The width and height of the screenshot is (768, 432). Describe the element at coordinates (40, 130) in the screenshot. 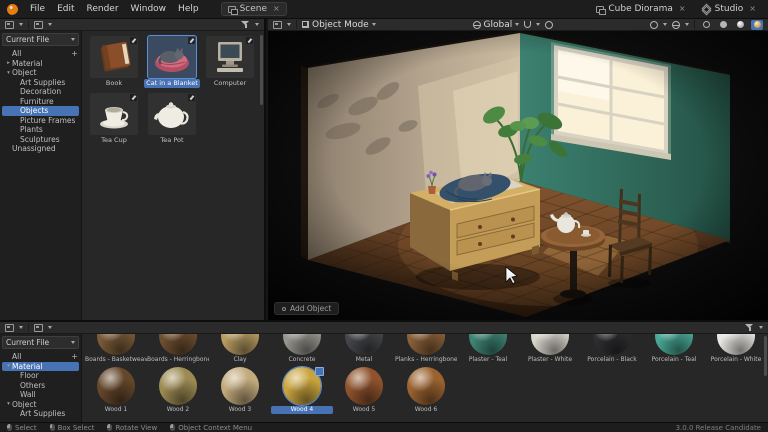

I see `catalog-item: Plants` at that location.